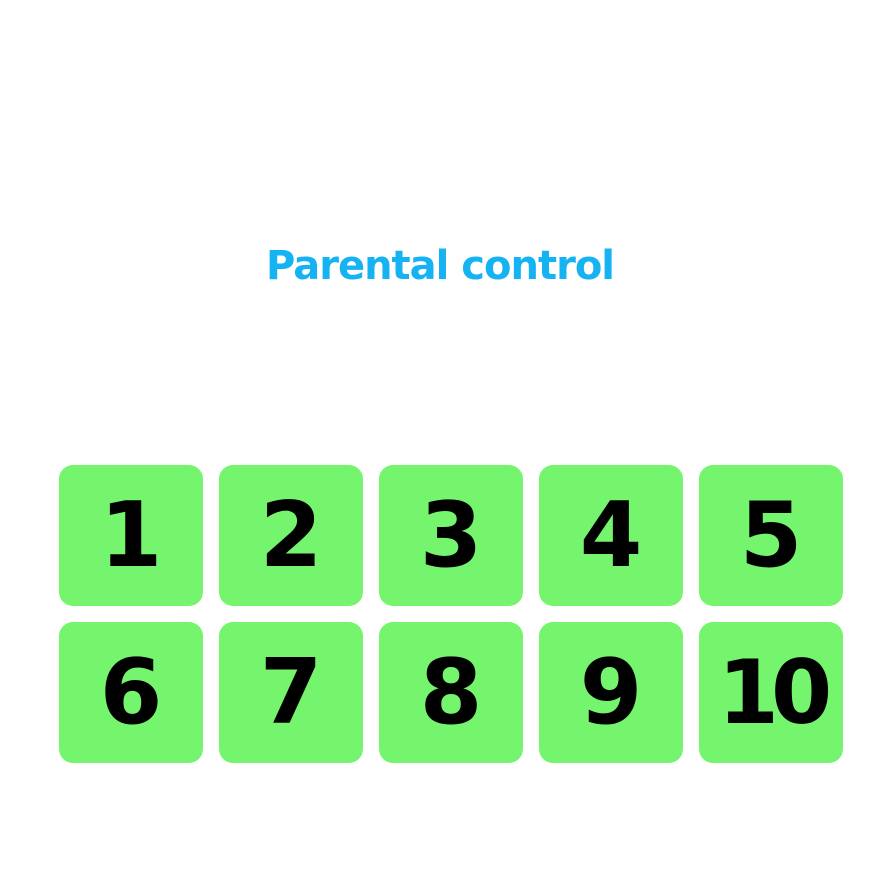 The width and height of the screenshot is (890, 892). Describe the element at coordinates (291, 535) in the screenshot. I see `key-2: 2` at that location.